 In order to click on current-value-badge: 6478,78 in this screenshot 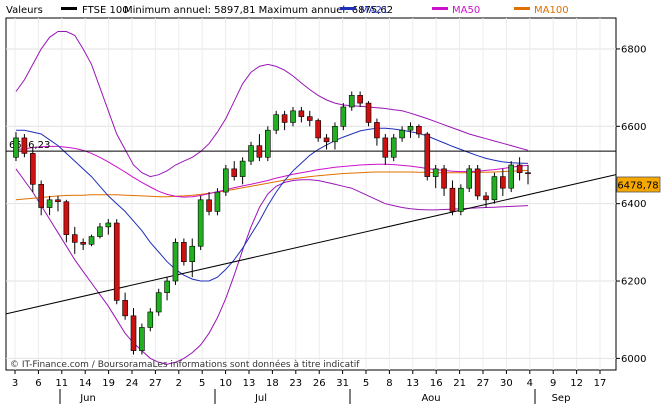, I will do `click(638, 184)`.